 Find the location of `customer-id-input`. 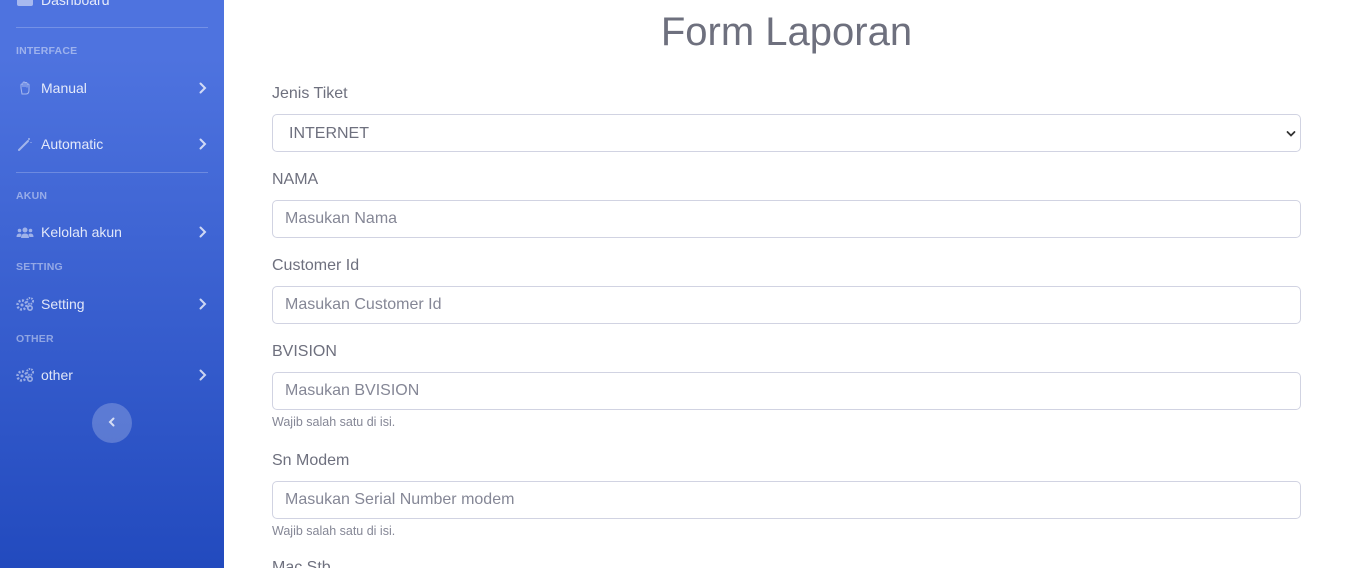

customer-id-input is located at coordinates (786, 305).